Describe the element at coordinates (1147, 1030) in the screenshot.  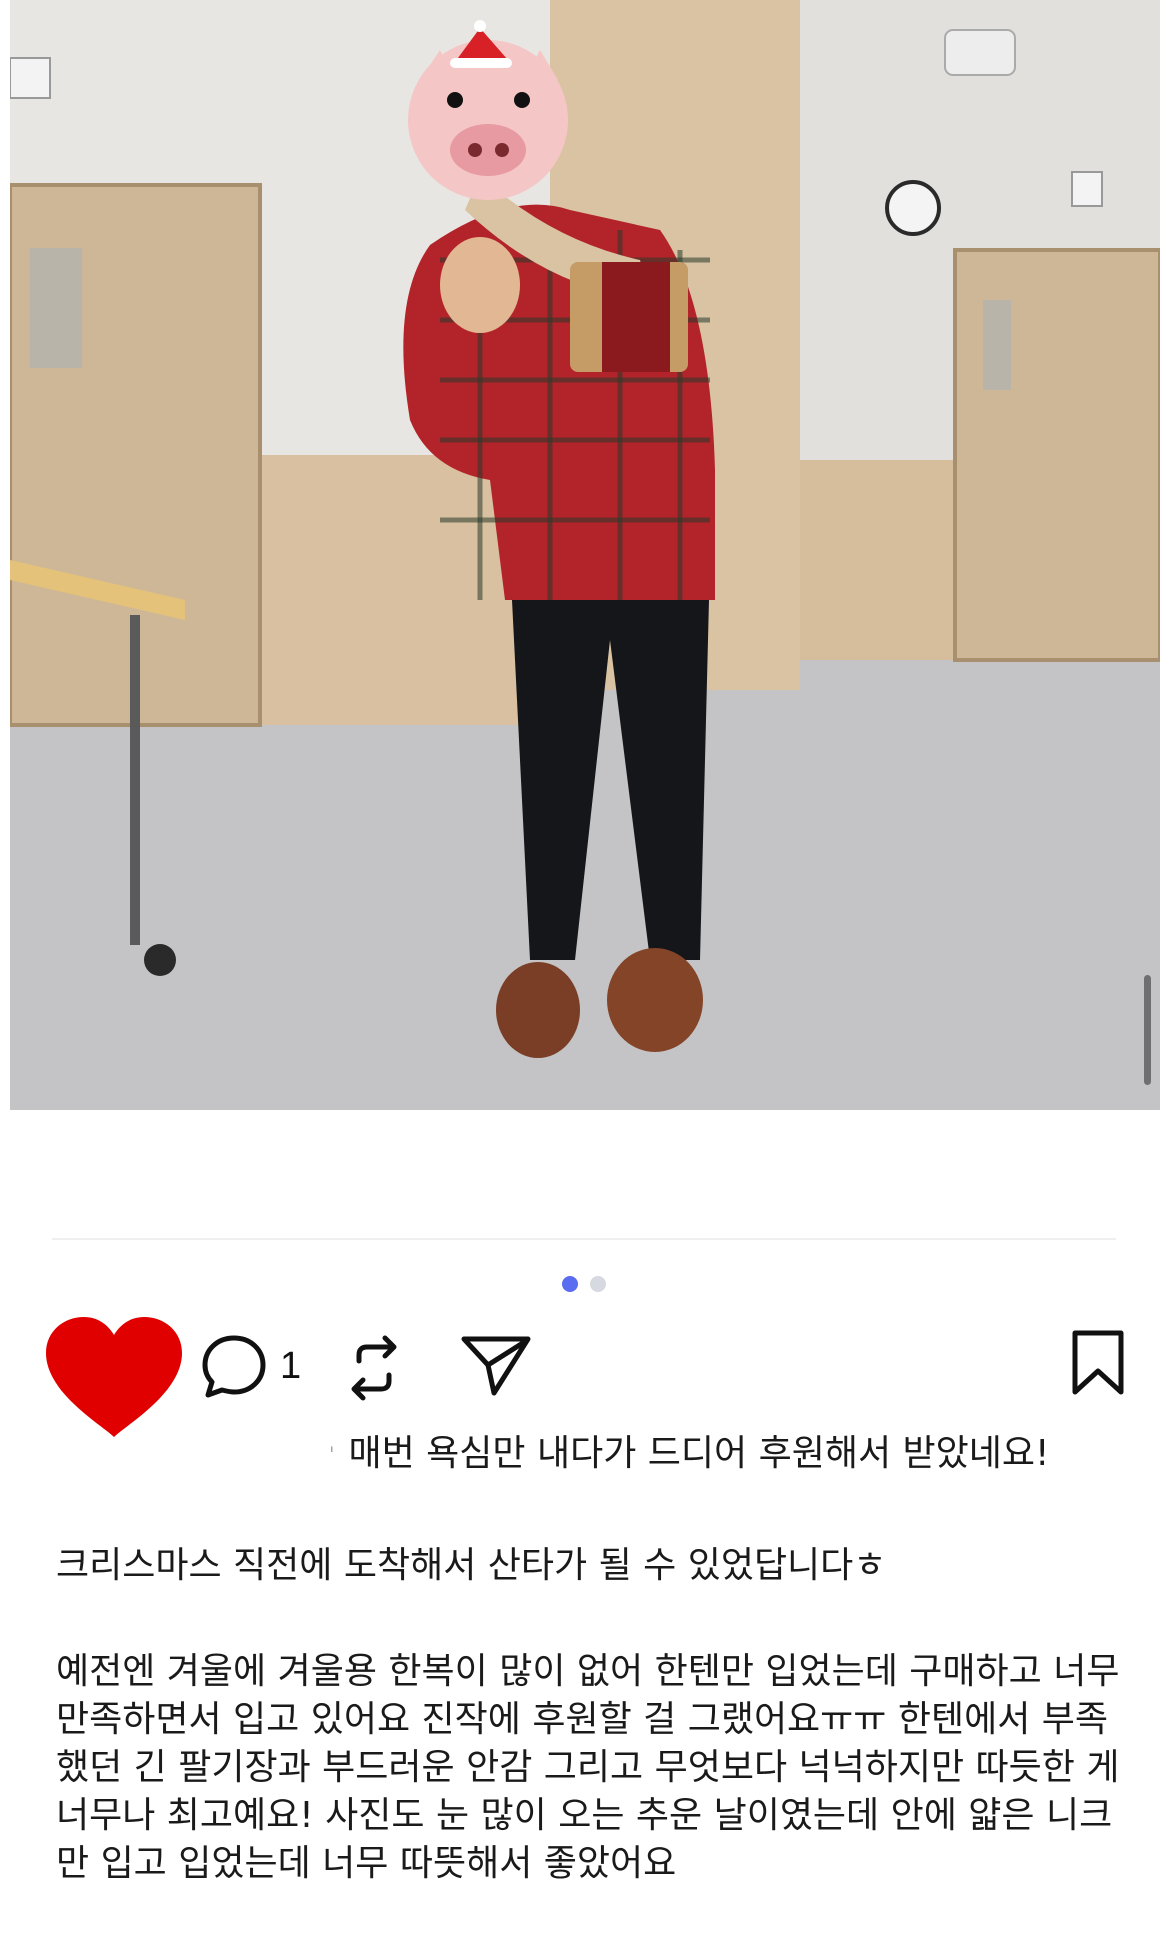
I see `scrollbar-thumb` at that location.